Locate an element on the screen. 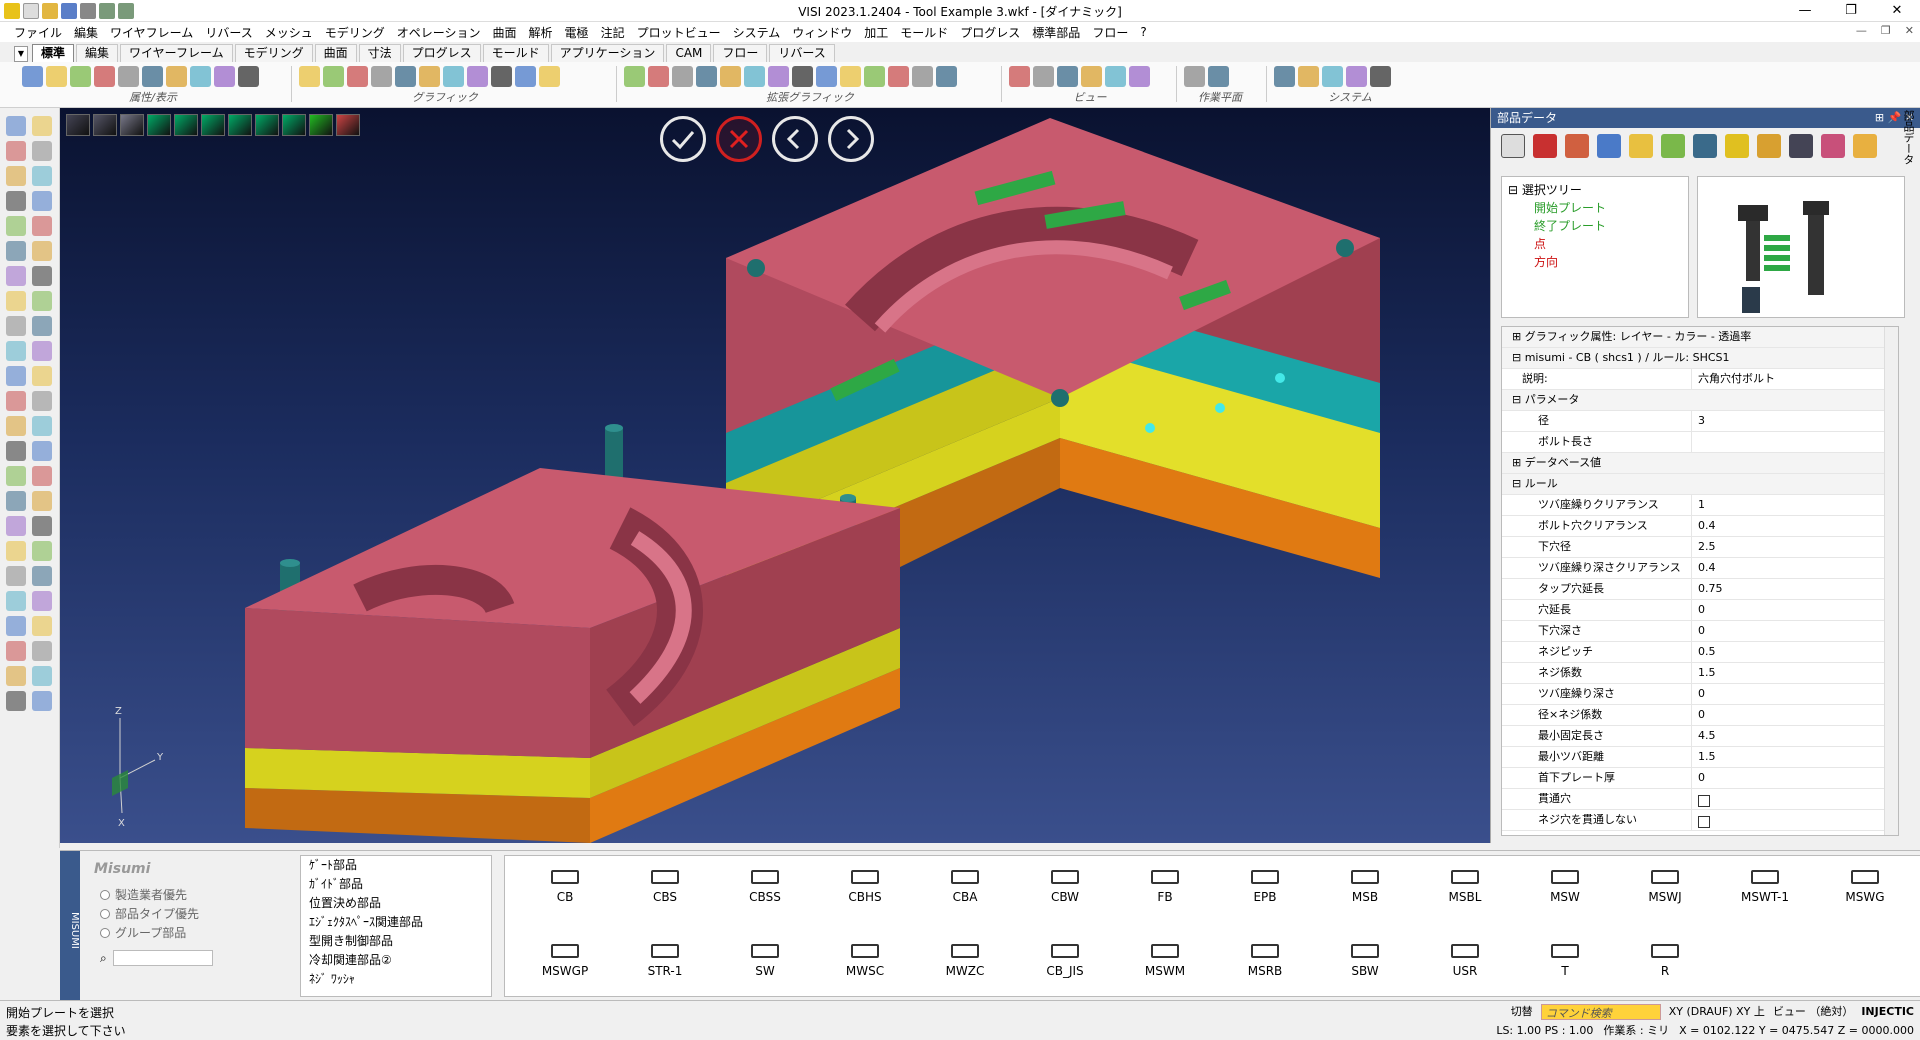 The image size is (1920, 1040). ribbon-tool-2-4-icon is located at coordinates (730, 76).